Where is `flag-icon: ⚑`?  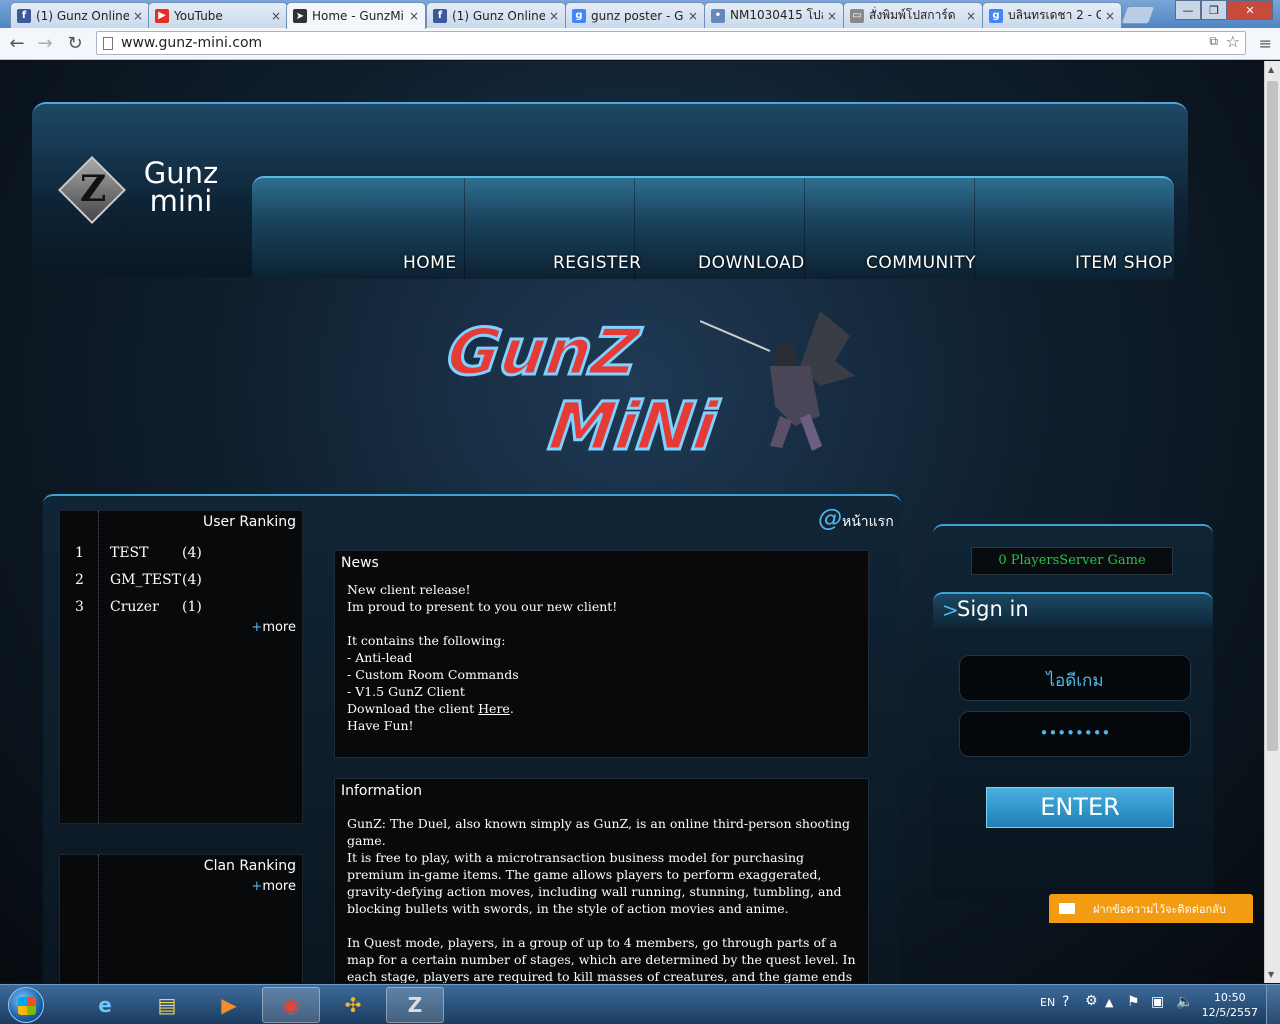 flag-icon: ⚑ is located at coordinates (1133, 1002).